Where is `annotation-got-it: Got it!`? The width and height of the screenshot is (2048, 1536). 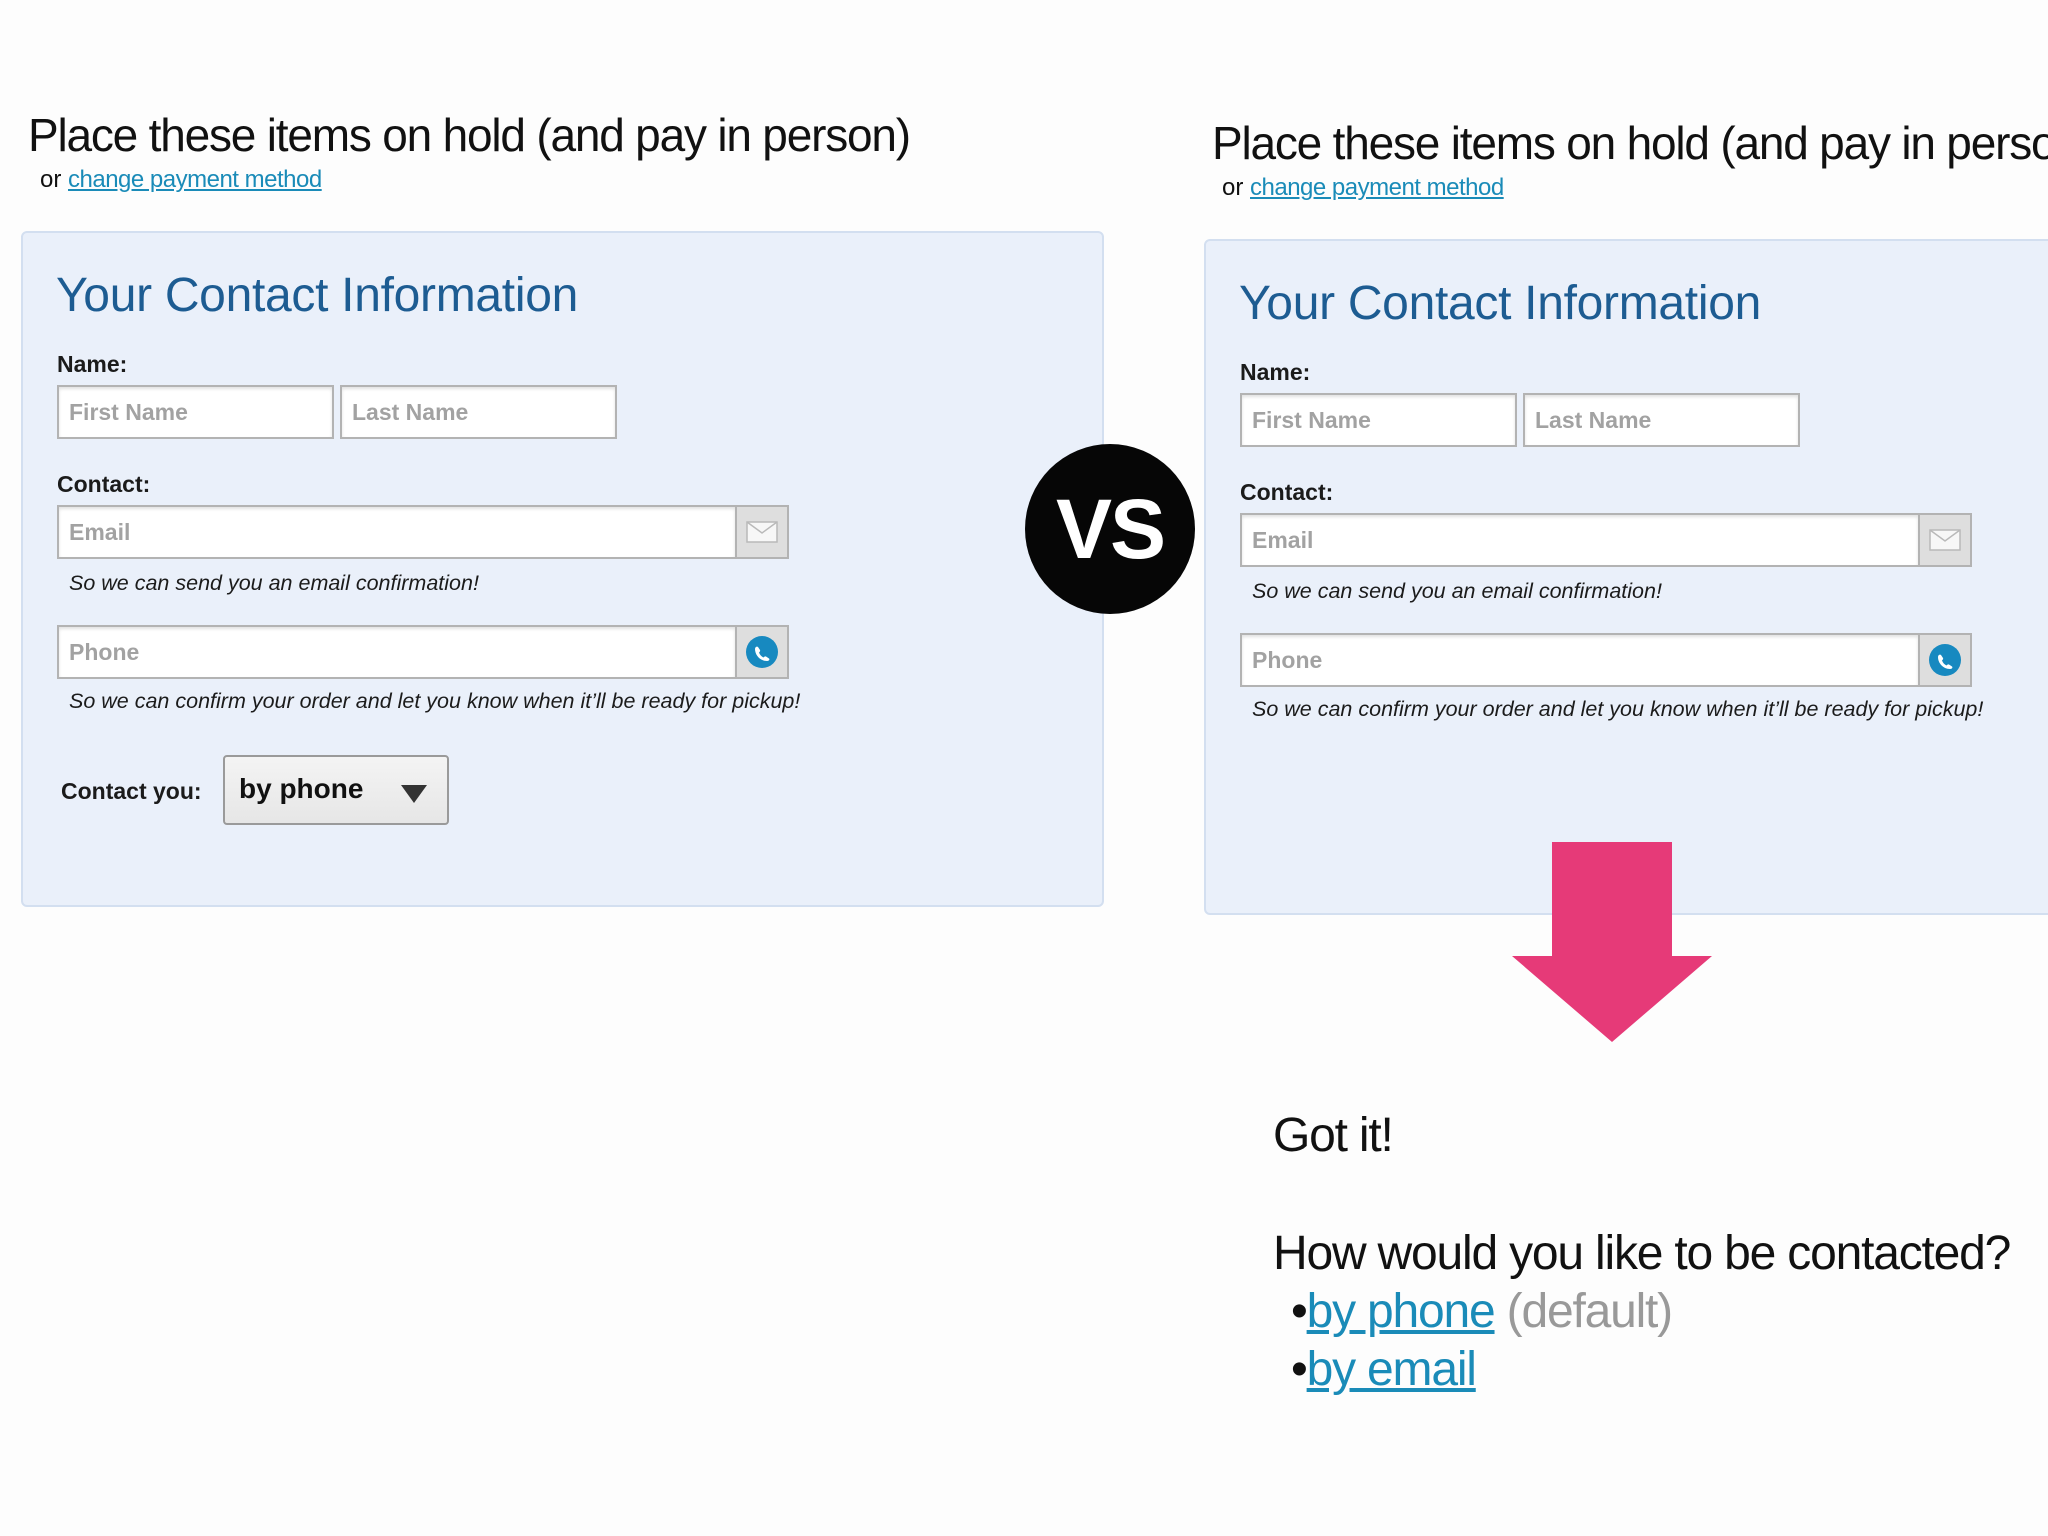
annotation-got-it: Got it! is located at coordinates (1333, 1135).